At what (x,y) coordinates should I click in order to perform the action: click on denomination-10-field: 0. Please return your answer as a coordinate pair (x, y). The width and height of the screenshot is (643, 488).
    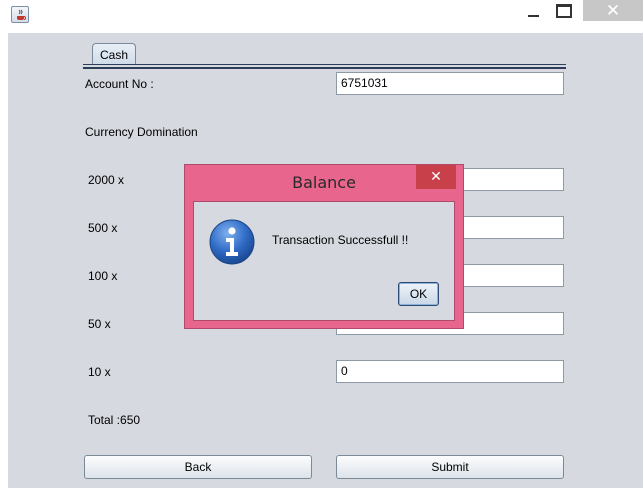
    Looking at the image, I should click on (450, 371).